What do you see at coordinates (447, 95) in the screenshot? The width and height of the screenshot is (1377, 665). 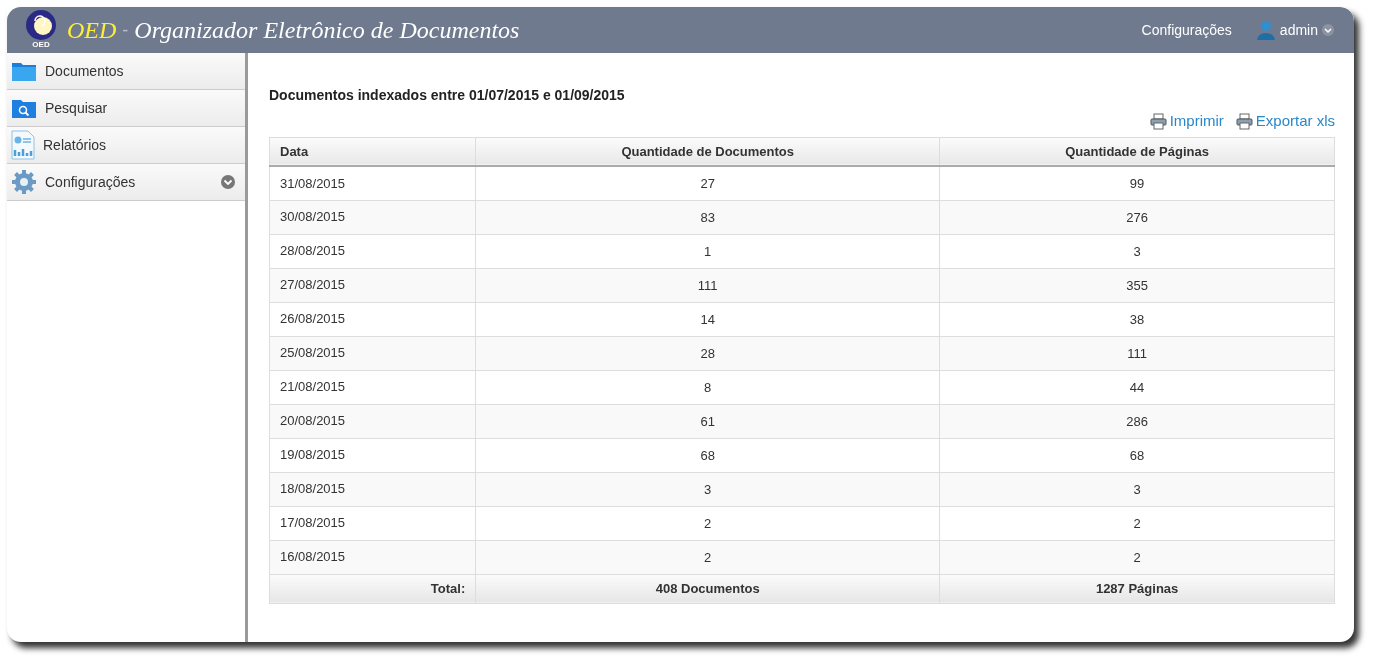 I see `report-title: Documentos indexados entre 01/07/2015 e 01/09/2015` at bounding box center [447, 95].